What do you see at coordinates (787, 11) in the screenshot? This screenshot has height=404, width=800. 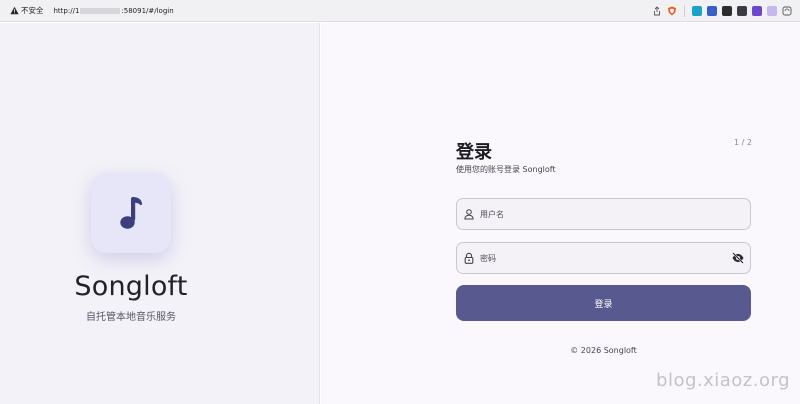 I see `extension-sync-icon` at bounding box center [787, 11].